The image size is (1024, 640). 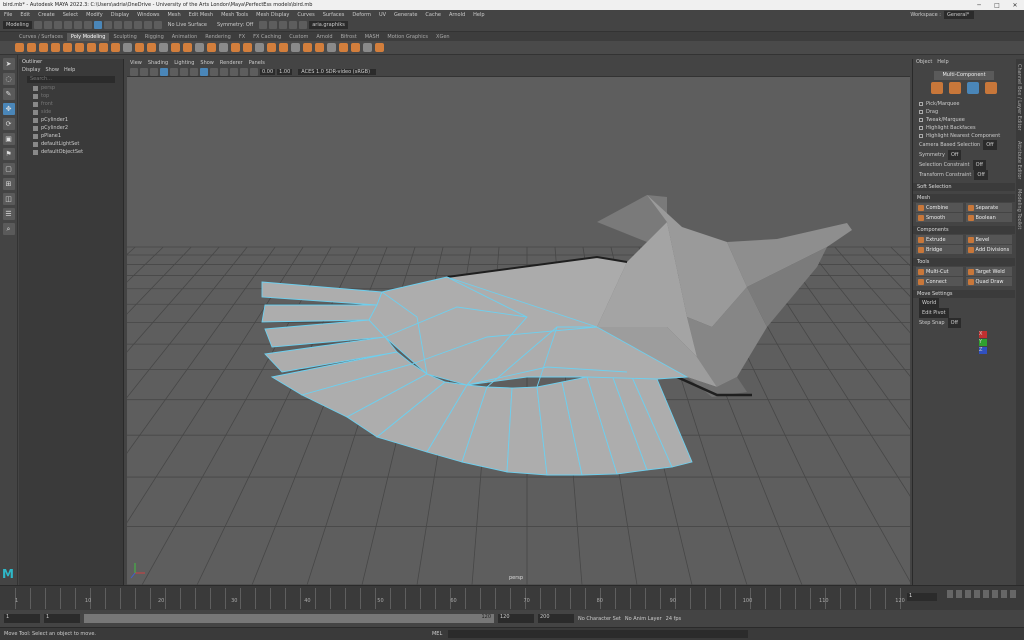 I want to click on new-scene-icon, so click(x=37, y=25).